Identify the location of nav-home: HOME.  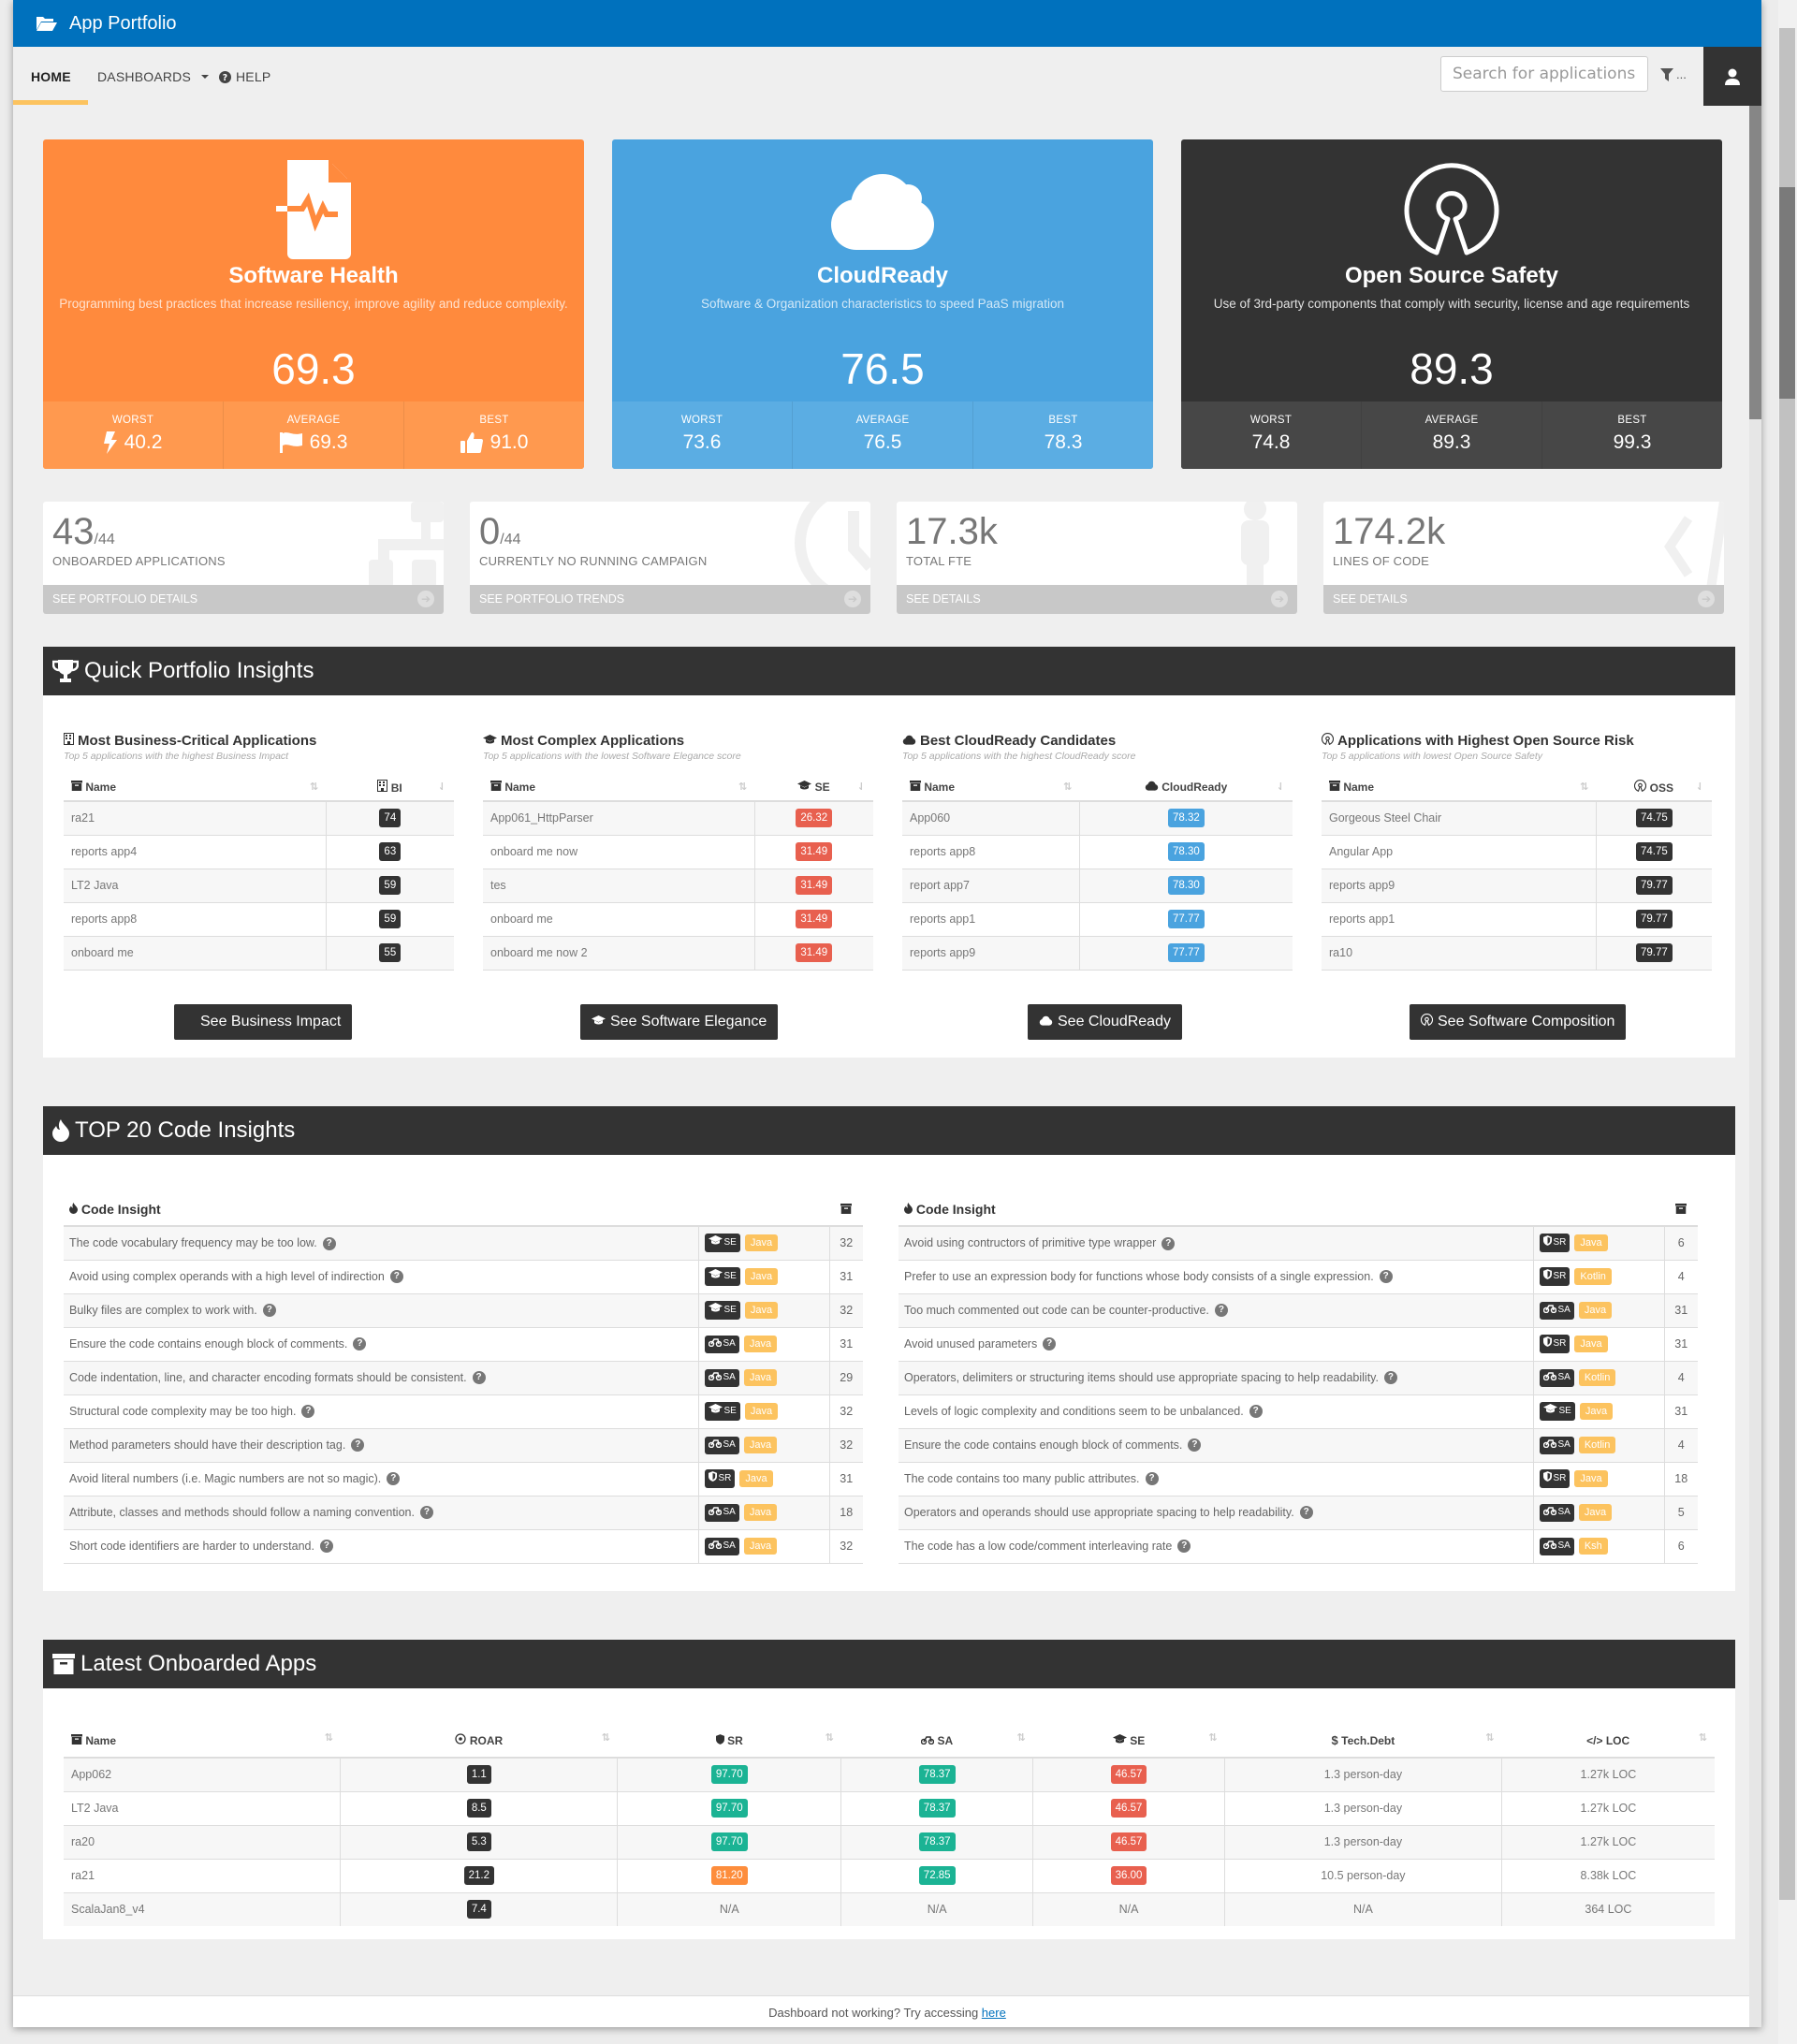
(51, 77).